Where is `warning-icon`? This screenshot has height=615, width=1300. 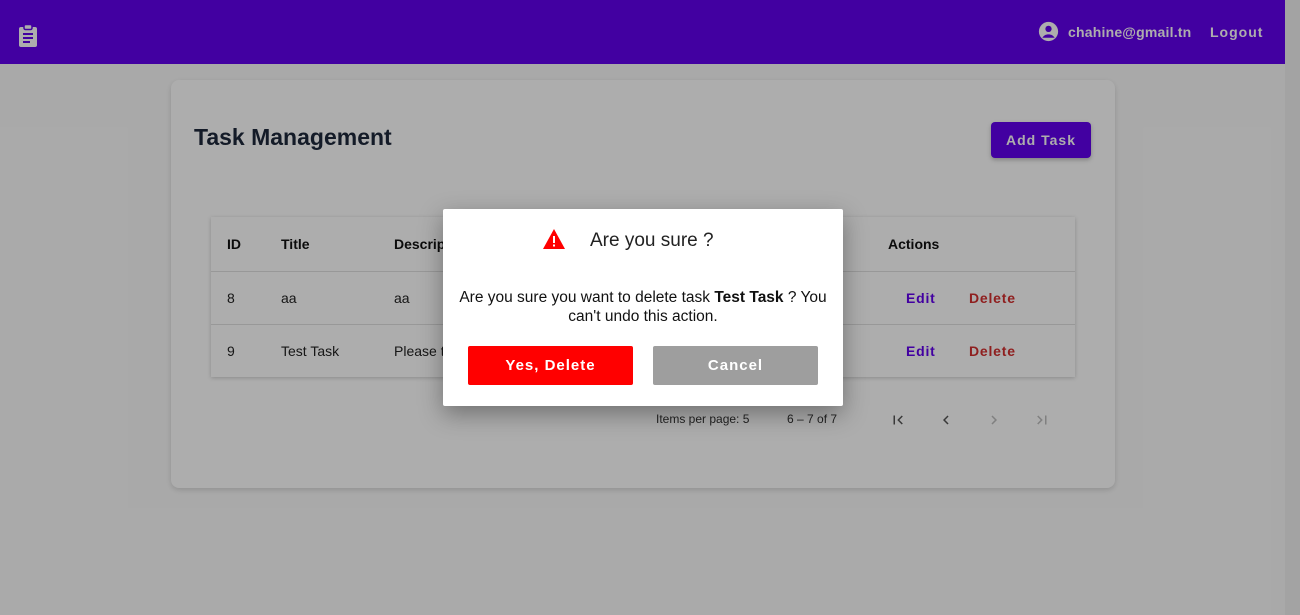
warning-icon is located at coordinates (554, 239).